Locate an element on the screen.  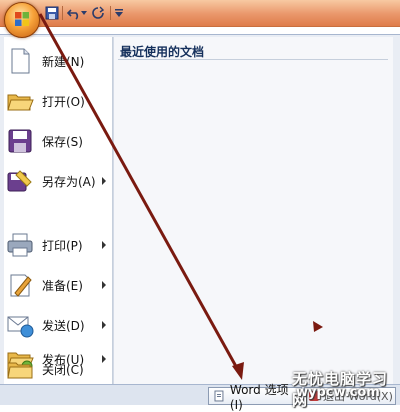
close-folder-icon is located at coordinates (20, 370).